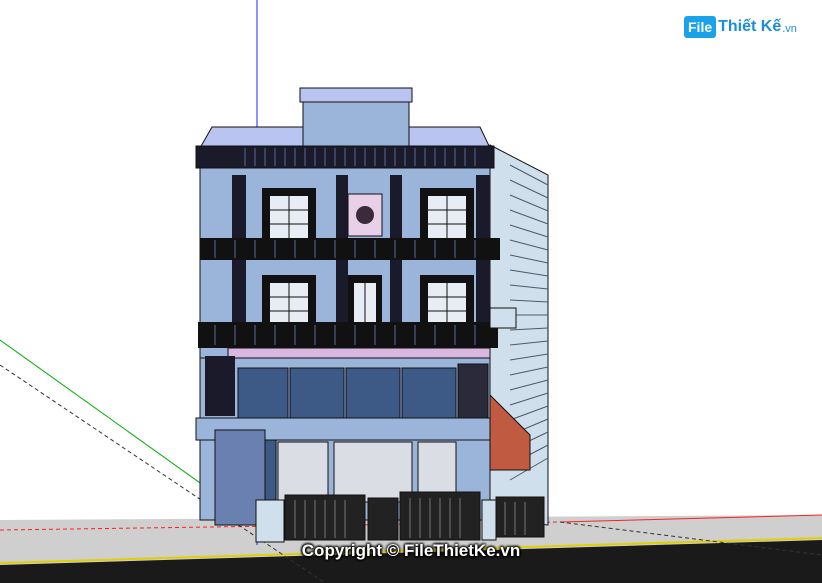 This screenshot has width=822, height=583. I want to click on left-louver, so click(220, 386).